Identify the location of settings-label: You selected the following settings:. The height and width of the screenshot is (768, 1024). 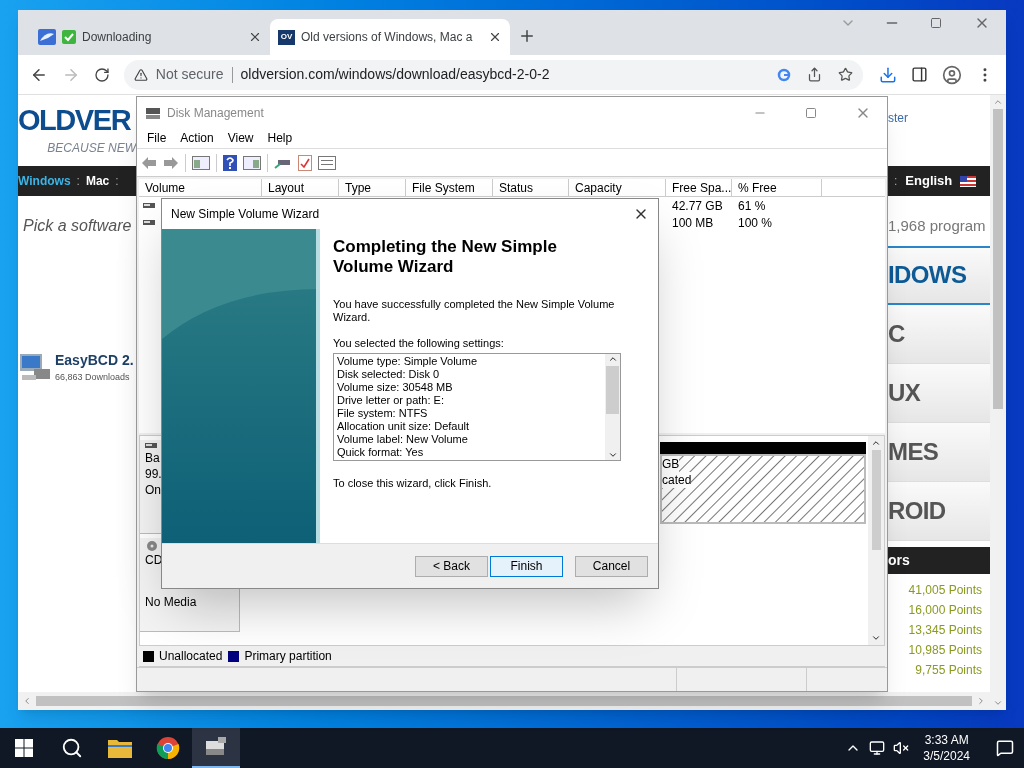
(419, 343).